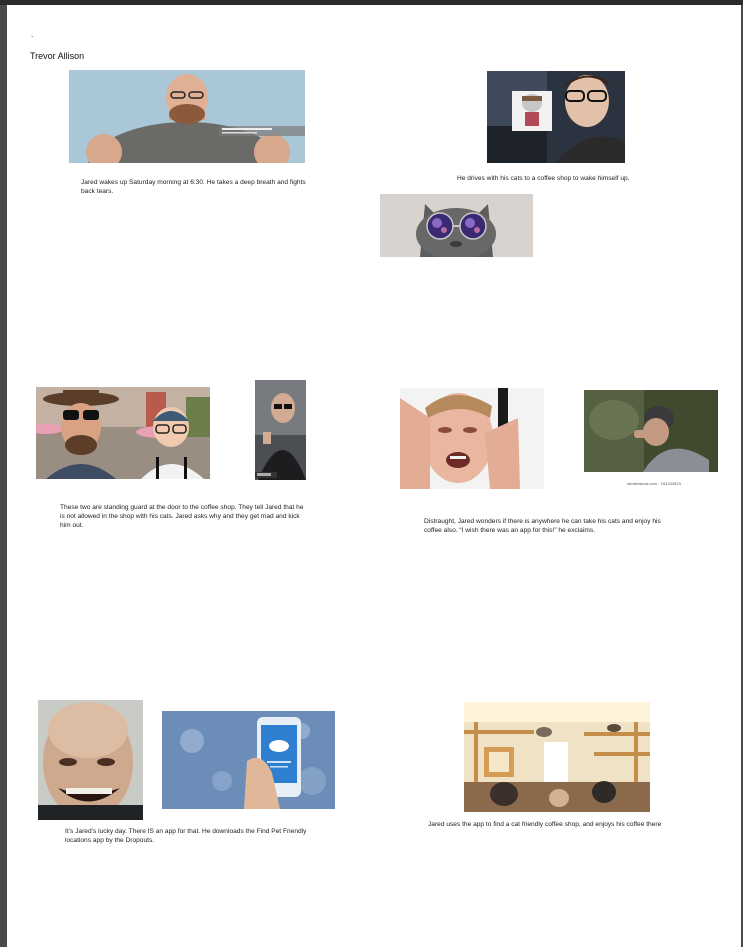  I want to click on photo-man-gray-shirt, so click(187, 116).